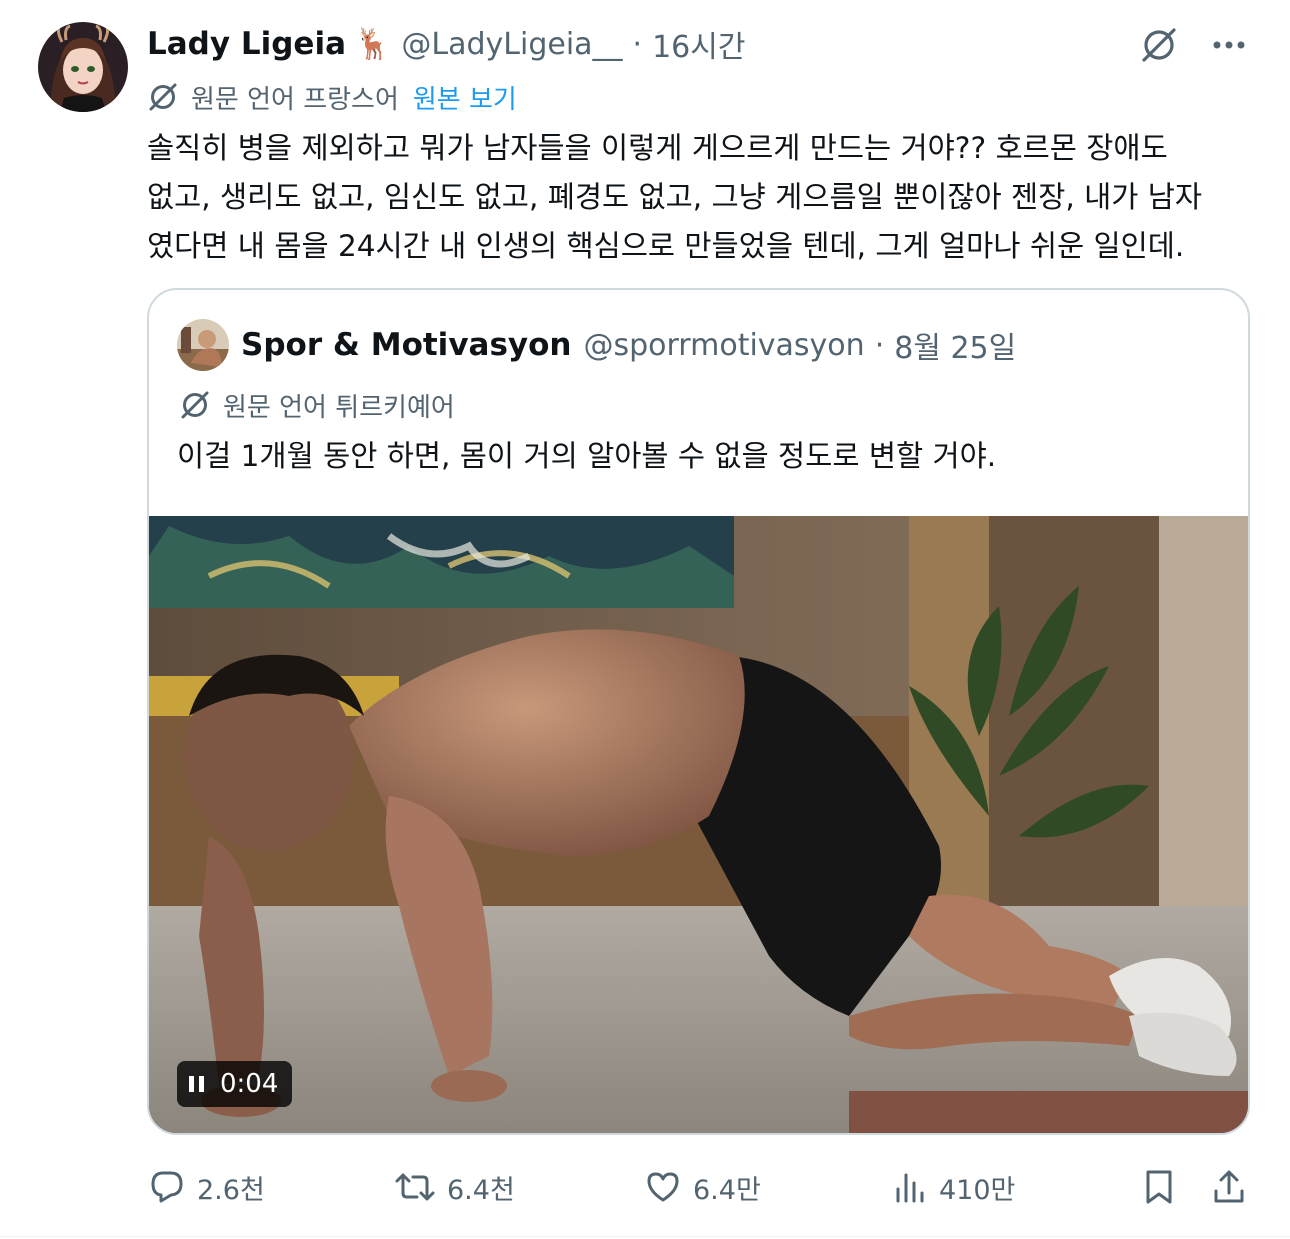 Image resolution: width=1290 pixels, height=1239 pixels. Describe the element at coordinates (465, 97) in the screenshot. I see `view-original-link: 원본 보기` at that location.